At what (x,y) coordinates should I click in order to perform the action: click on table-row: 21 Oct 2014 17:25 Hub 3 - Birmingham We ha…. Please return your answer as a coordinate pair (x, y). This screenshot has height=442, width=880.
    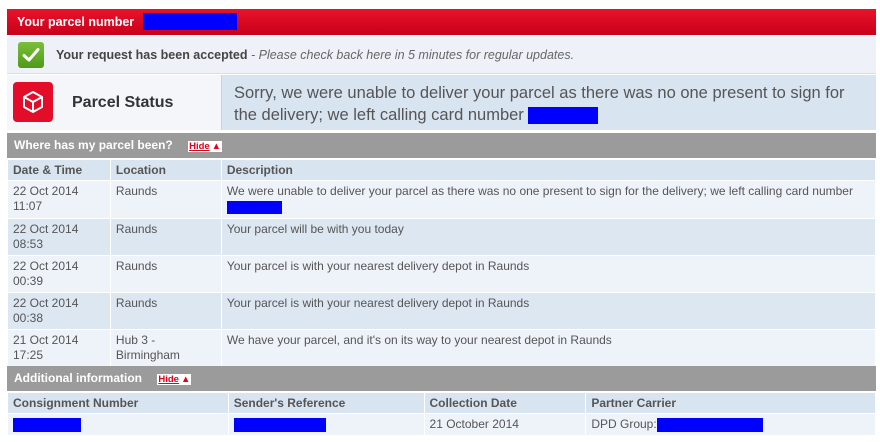
    Looking at the image, I should click on (442, 348).